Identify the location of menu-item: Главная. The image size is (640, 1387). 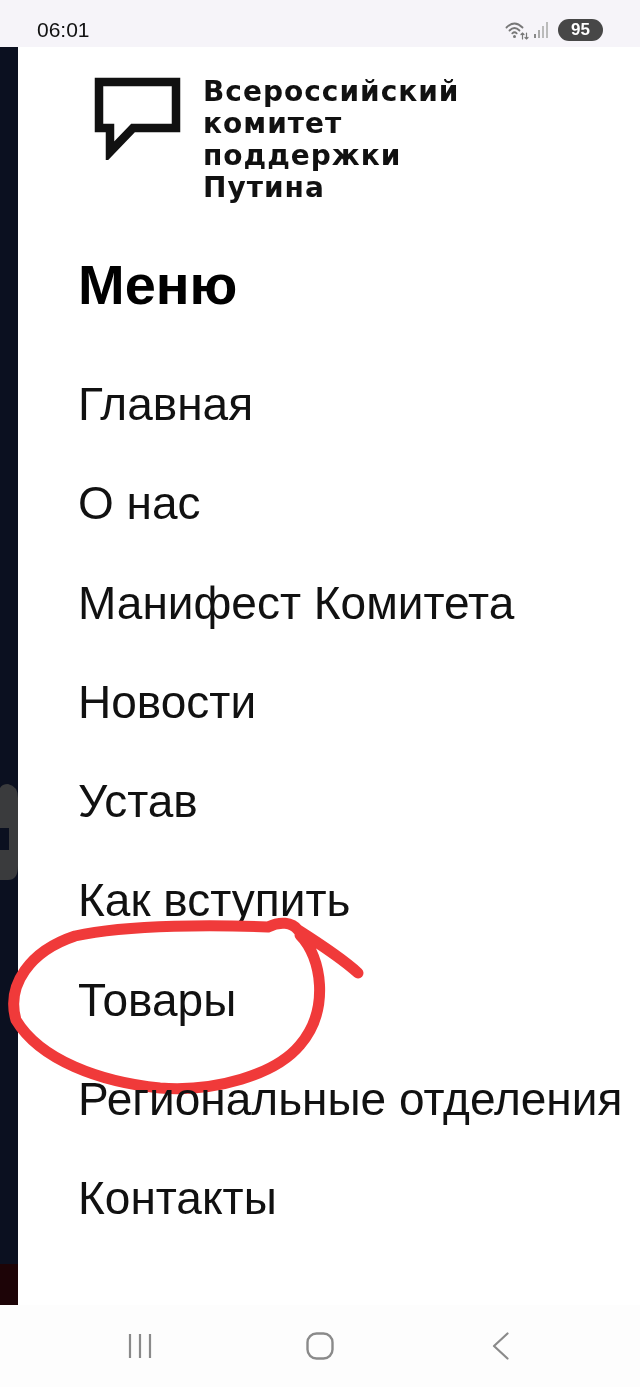
(166, 404).